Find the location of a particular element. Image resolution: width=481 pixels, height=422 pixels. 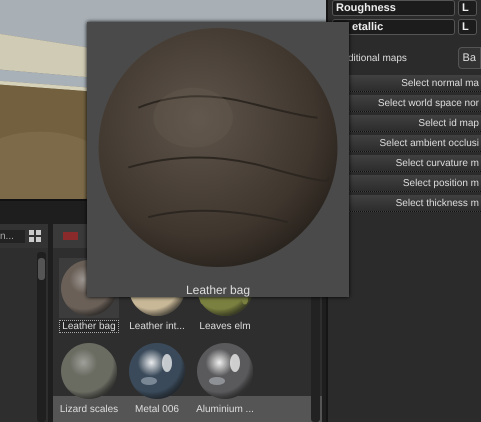

select-map-button: Select position m is located at coordinates (414, 183).